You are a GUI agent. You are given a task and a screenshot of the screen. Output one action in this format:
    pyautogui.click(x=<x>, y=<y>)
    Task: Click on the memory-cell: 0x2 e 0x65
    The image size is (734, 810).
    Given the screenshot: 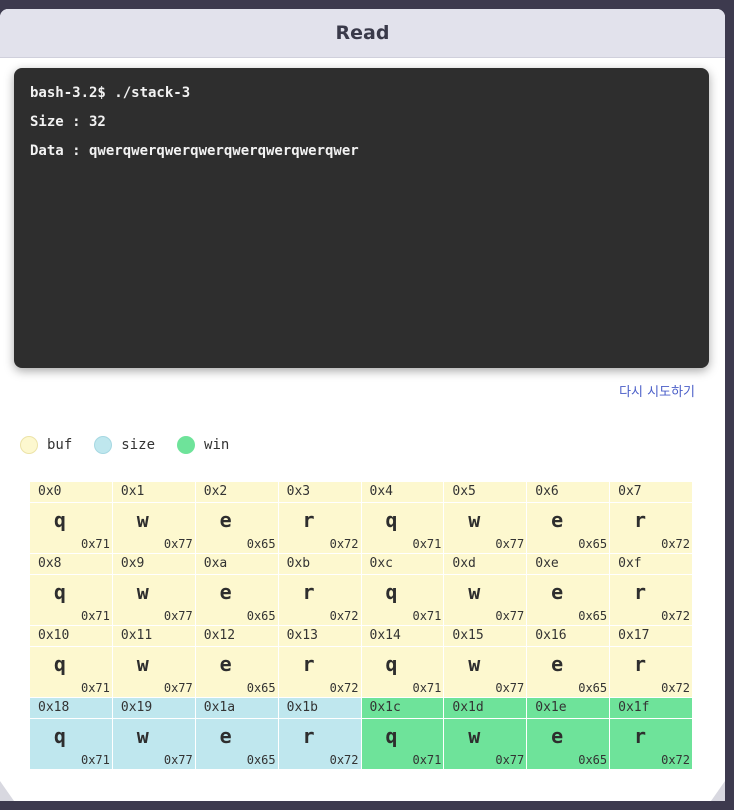 What is the action you would take?
    pyautogui.click(x=237, y=518)
    